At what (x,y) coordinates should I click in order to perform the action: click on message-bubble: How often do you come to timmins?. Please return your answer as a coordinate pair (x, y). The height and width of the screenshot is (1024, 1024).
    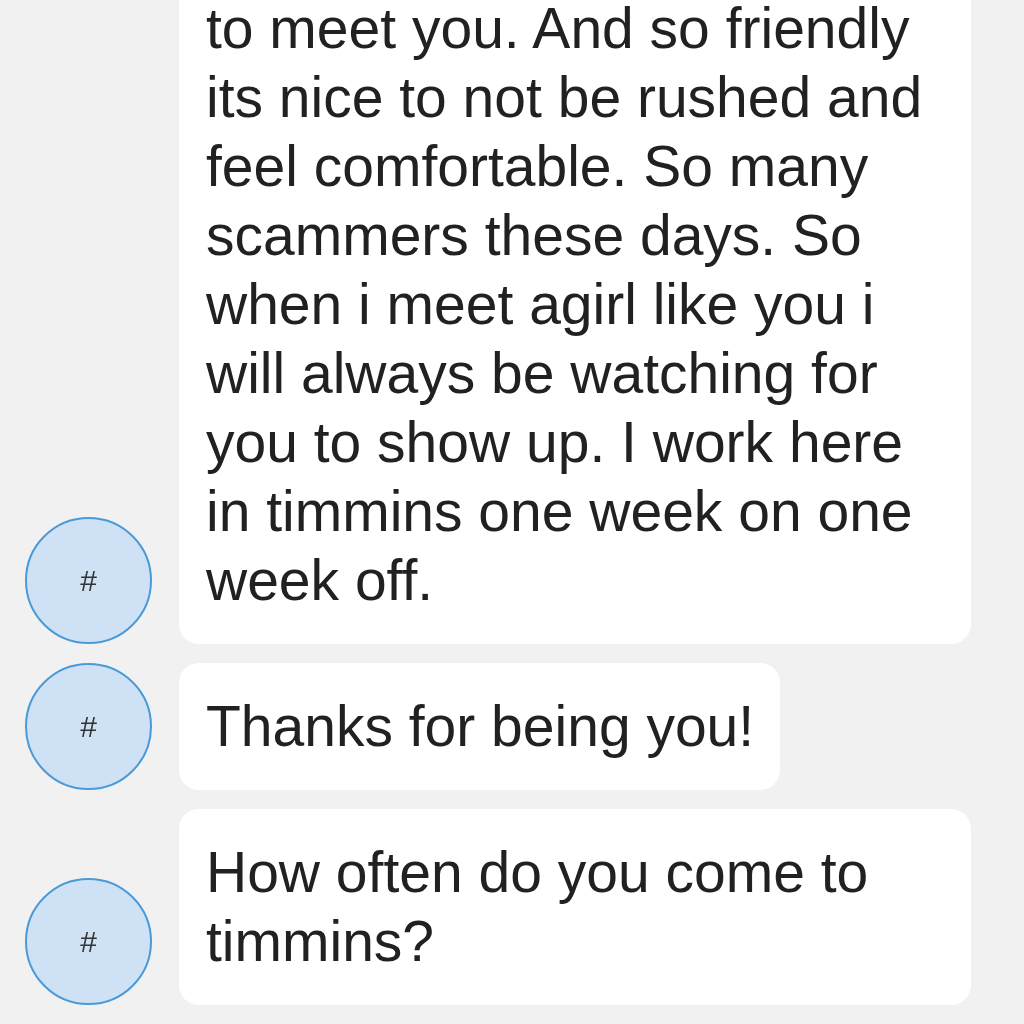
    Looking at the image, I should click on (575, 907).